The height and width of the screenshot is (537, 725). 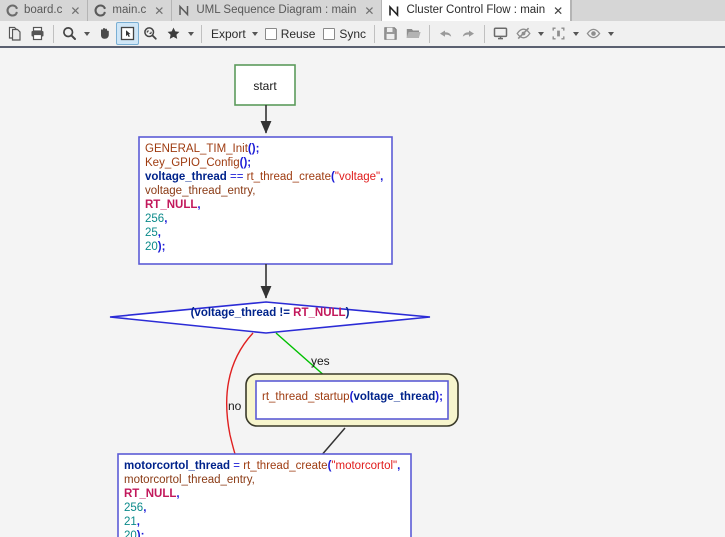 I want to click on node-start: start, so click(x=265, y=85).